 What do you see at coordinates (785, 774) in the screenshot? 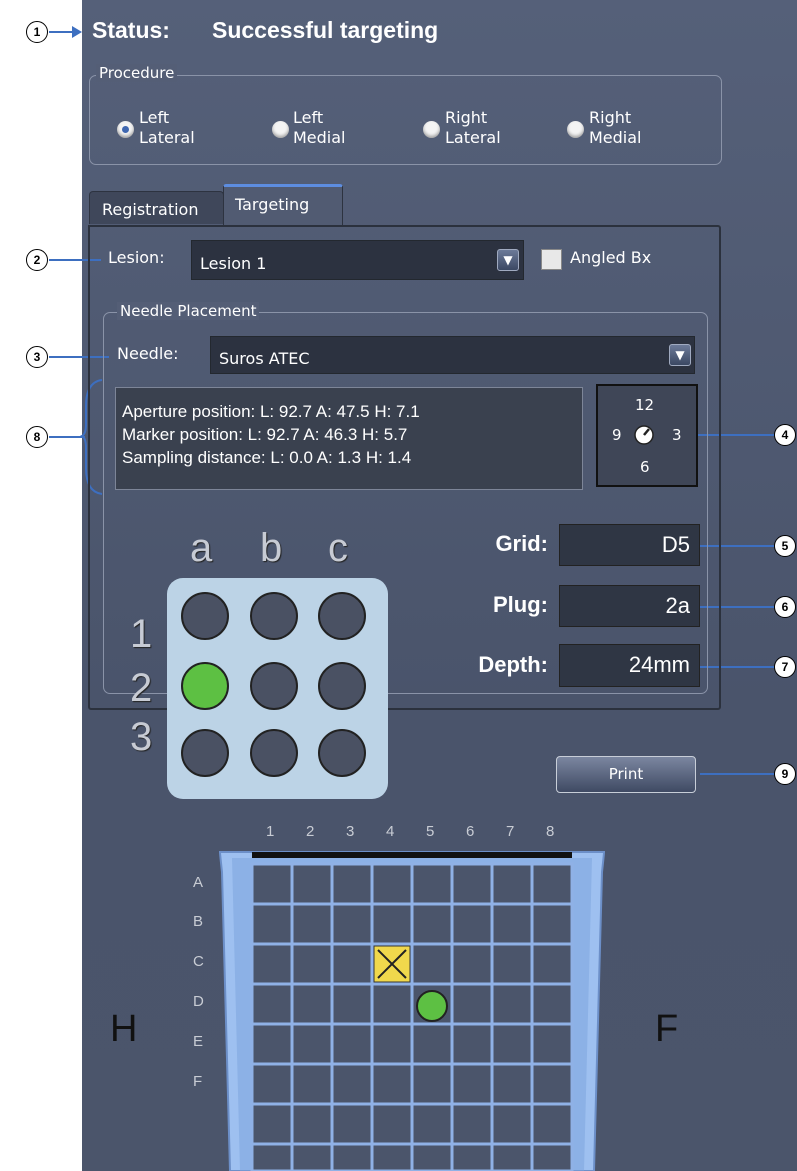
I see `callout-9: 9` at bounding box center [785, 774].